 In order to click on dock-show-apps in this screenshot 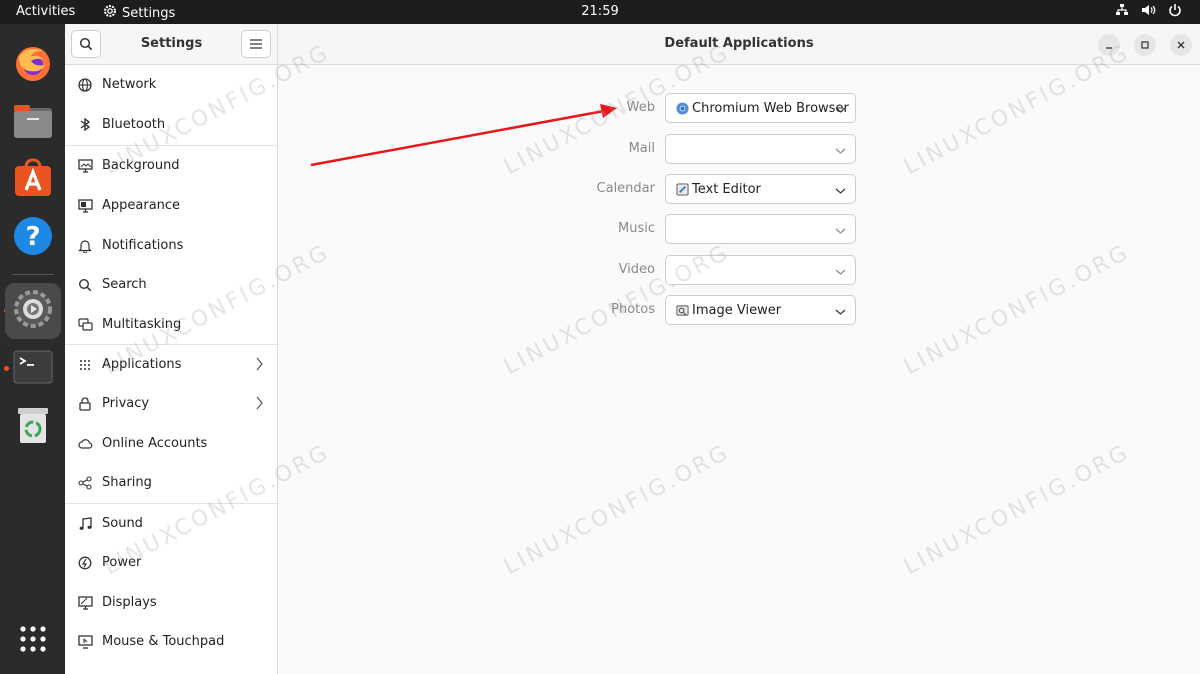, I will do `click(32, 640)`.